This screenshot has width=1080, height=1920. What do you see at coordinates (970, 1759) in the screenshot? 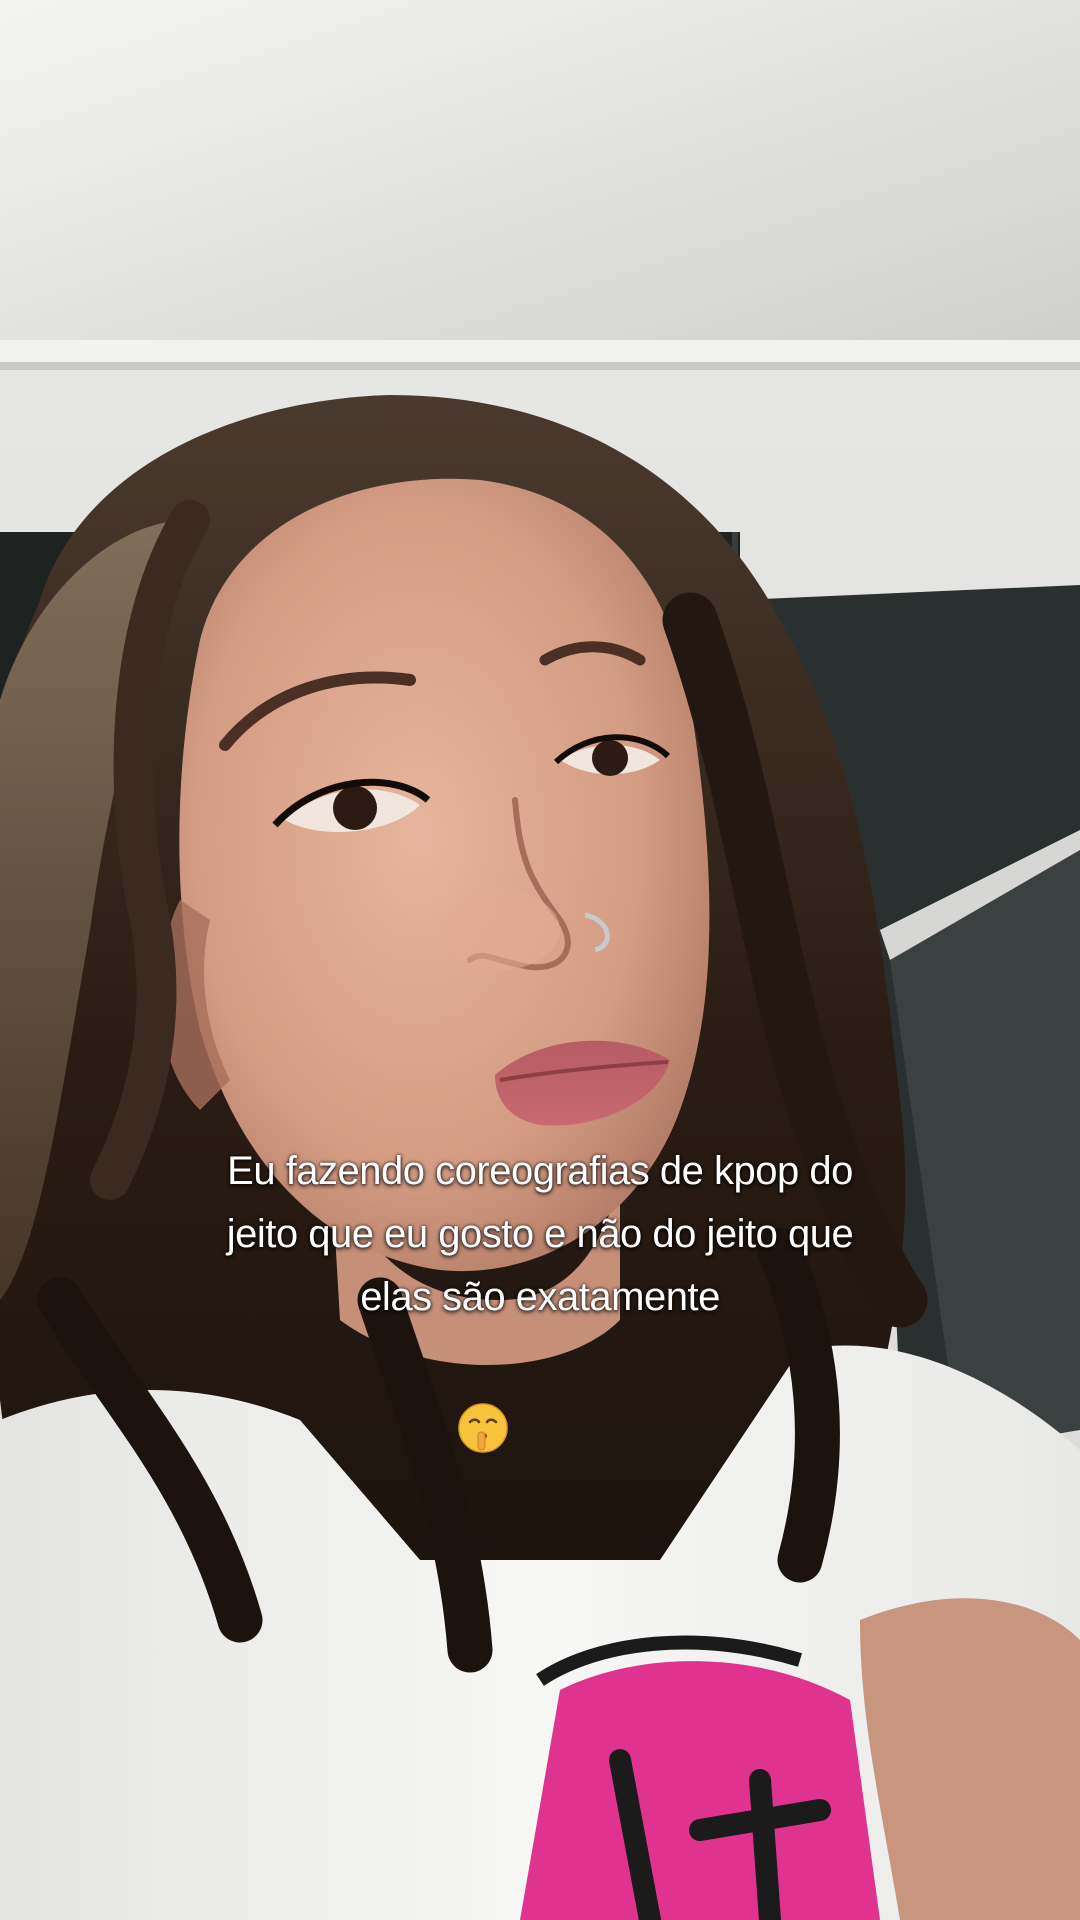
I see `arm` at bounding box center [970, 1759].